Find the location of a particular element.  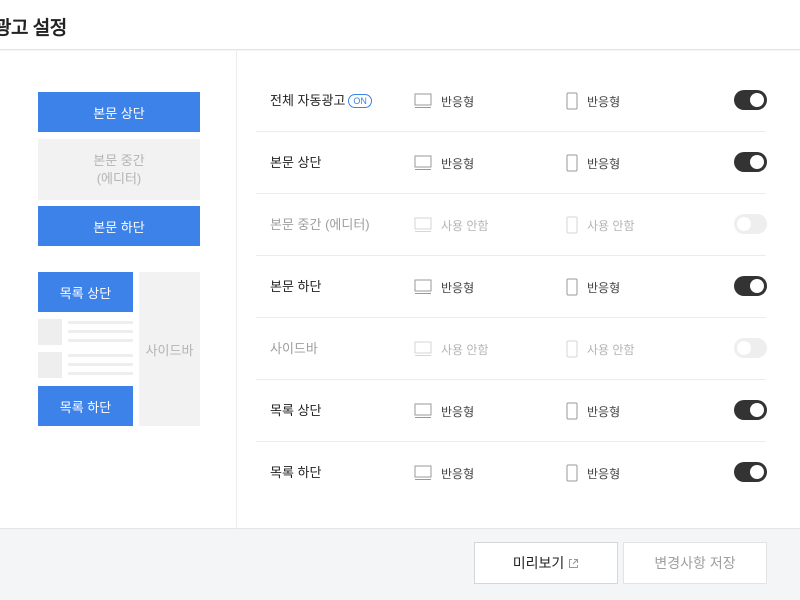

save-changes-label: 변경사항 저장 is located at coordinates (695, 563).